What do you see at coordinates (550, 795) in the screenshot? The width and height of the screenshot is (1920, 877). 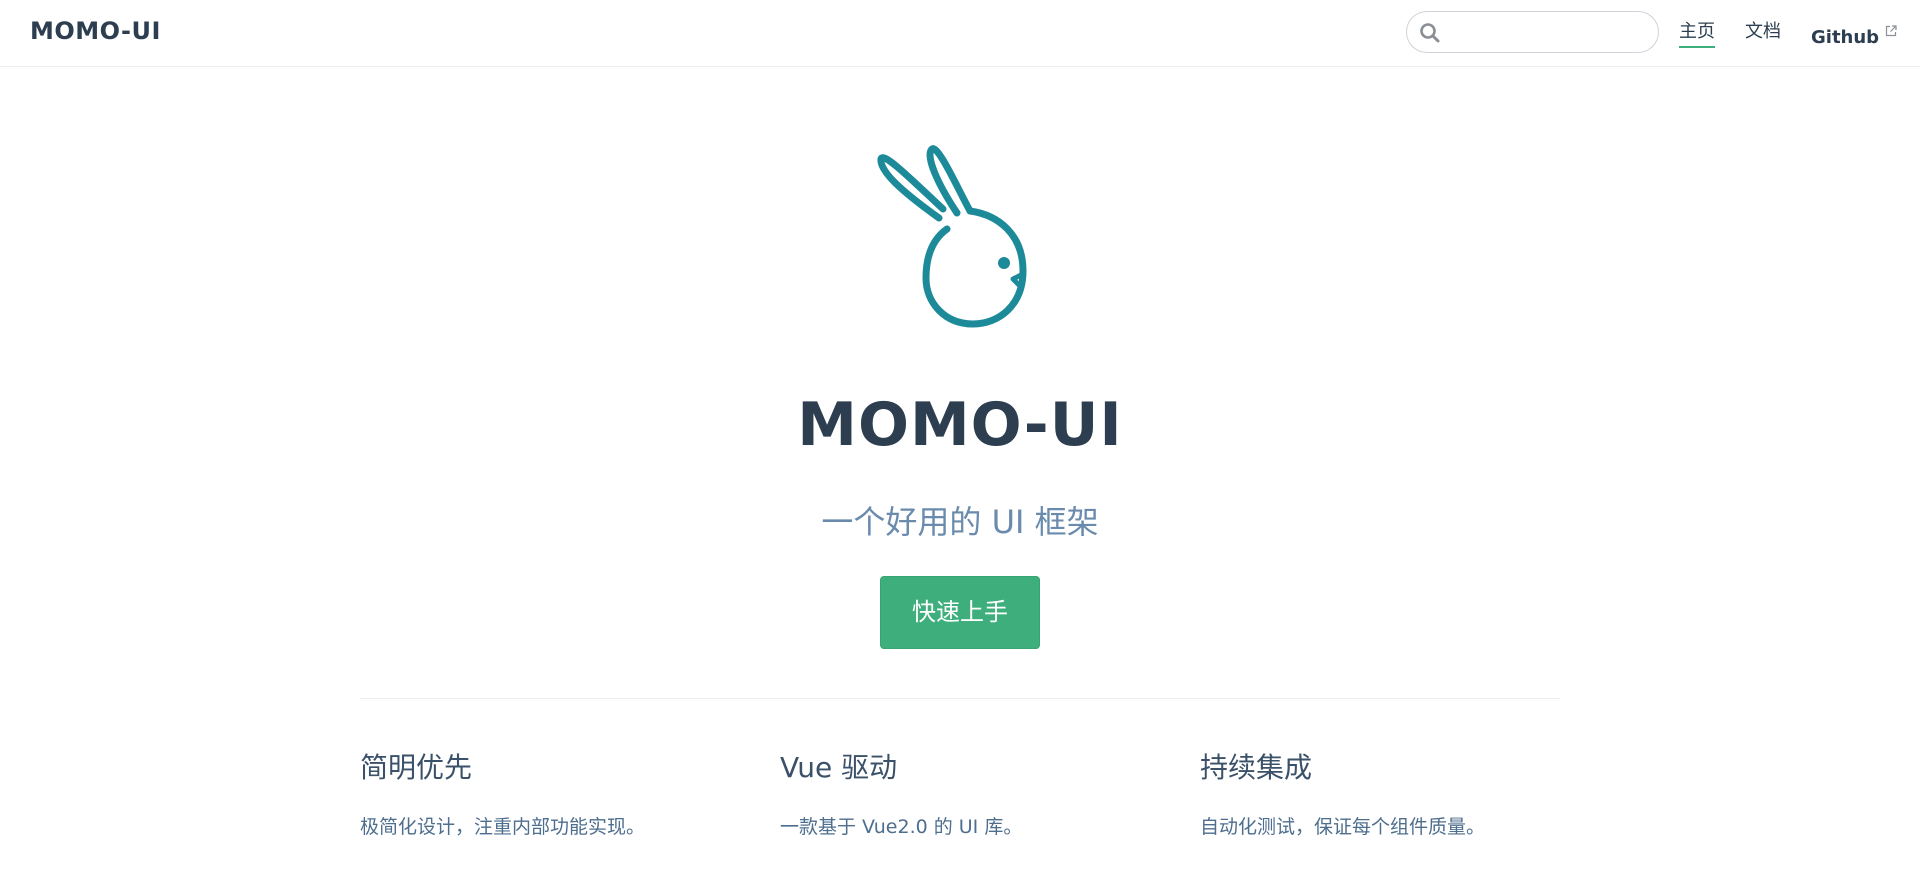 I see `feature-simplicity: 简明优先 极简化设计，注重内部功能实现。` at bounding box center [550, 795].